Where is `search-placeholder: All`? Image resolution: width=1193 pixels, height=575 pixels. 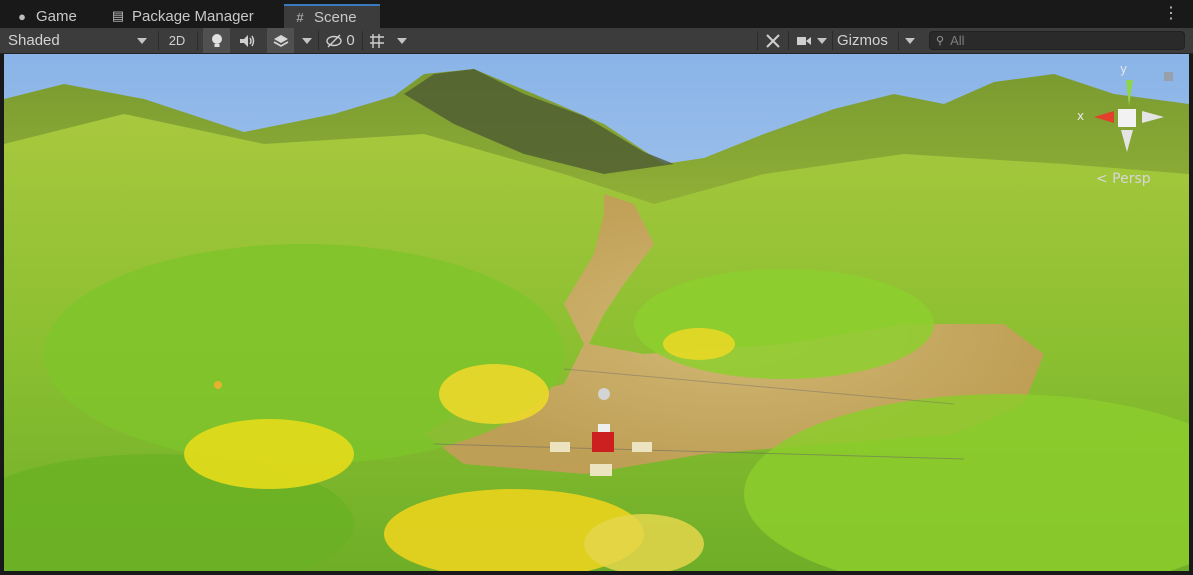
search-placeholder: All is located at coordinates (957, 40).